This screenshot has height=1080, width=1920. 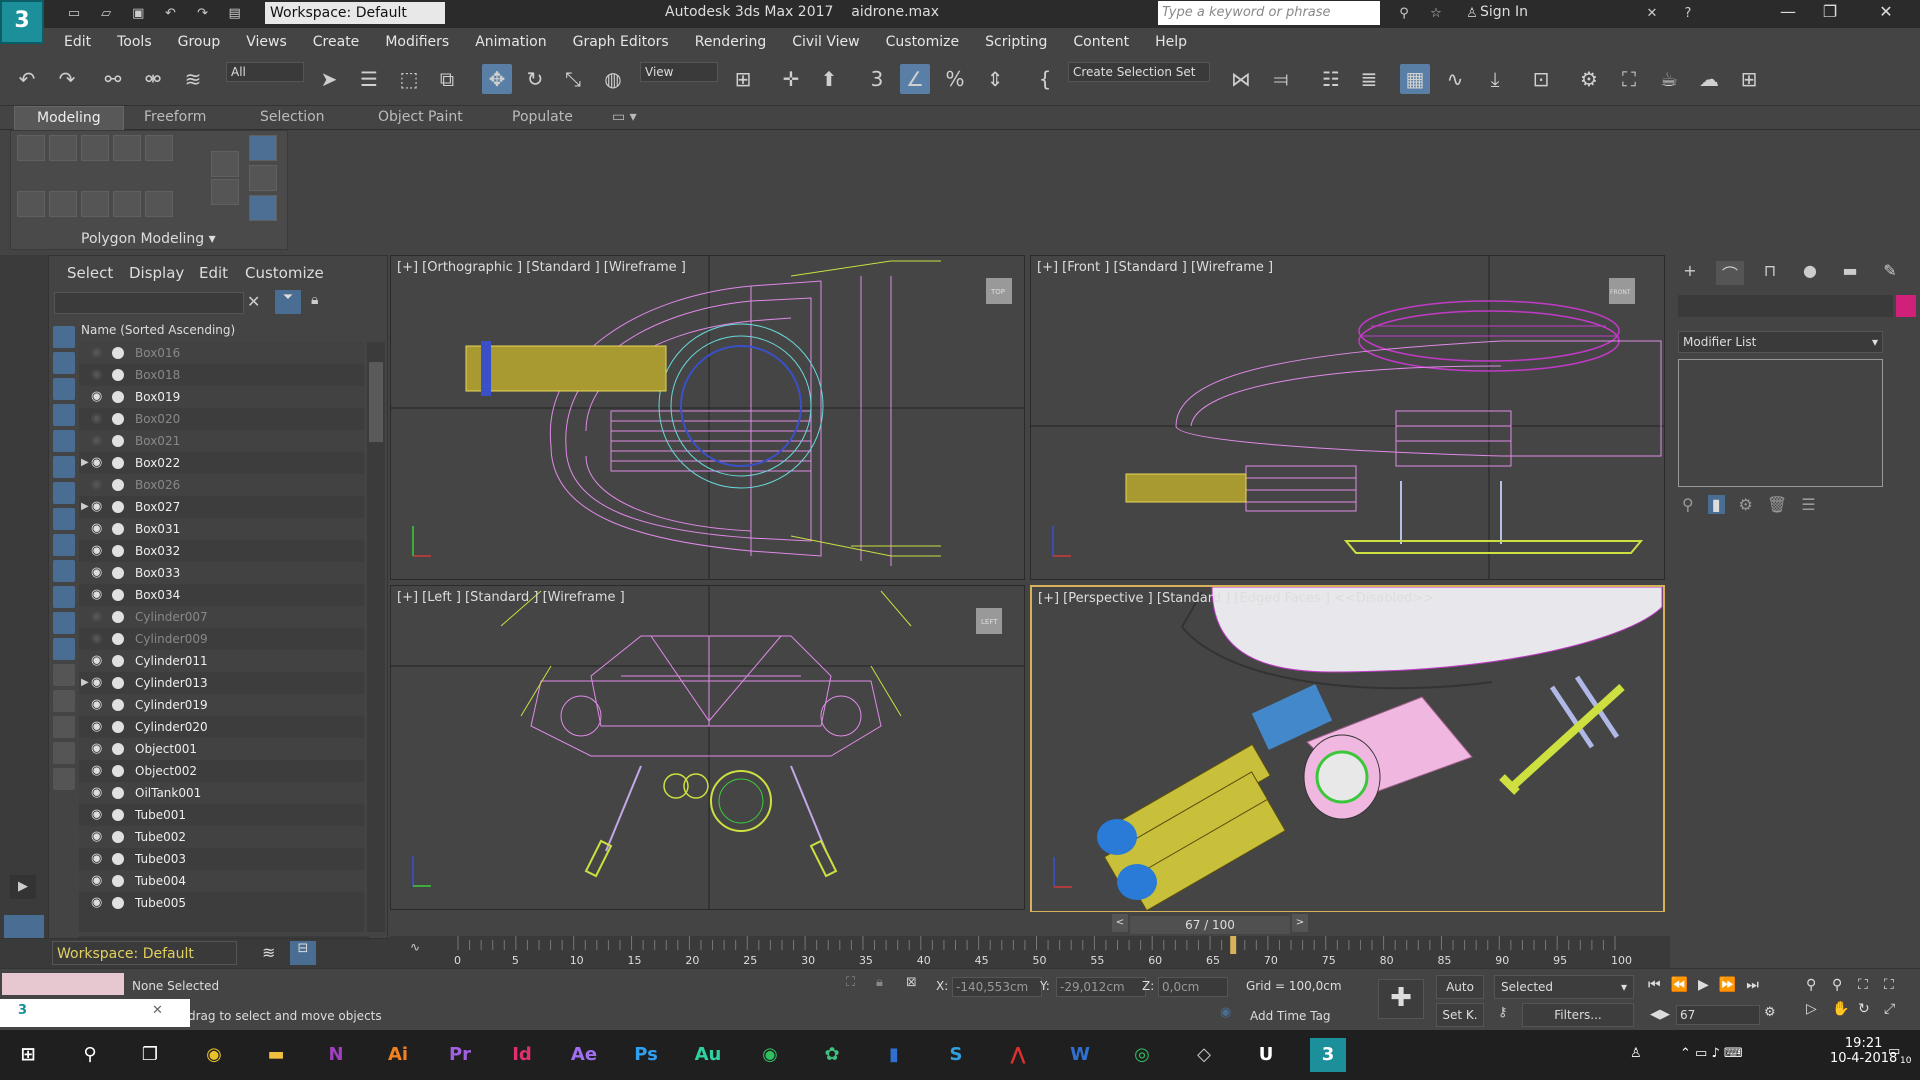 I want to click on menu-modifiers: Modifiers, so click(x=418, y=42).